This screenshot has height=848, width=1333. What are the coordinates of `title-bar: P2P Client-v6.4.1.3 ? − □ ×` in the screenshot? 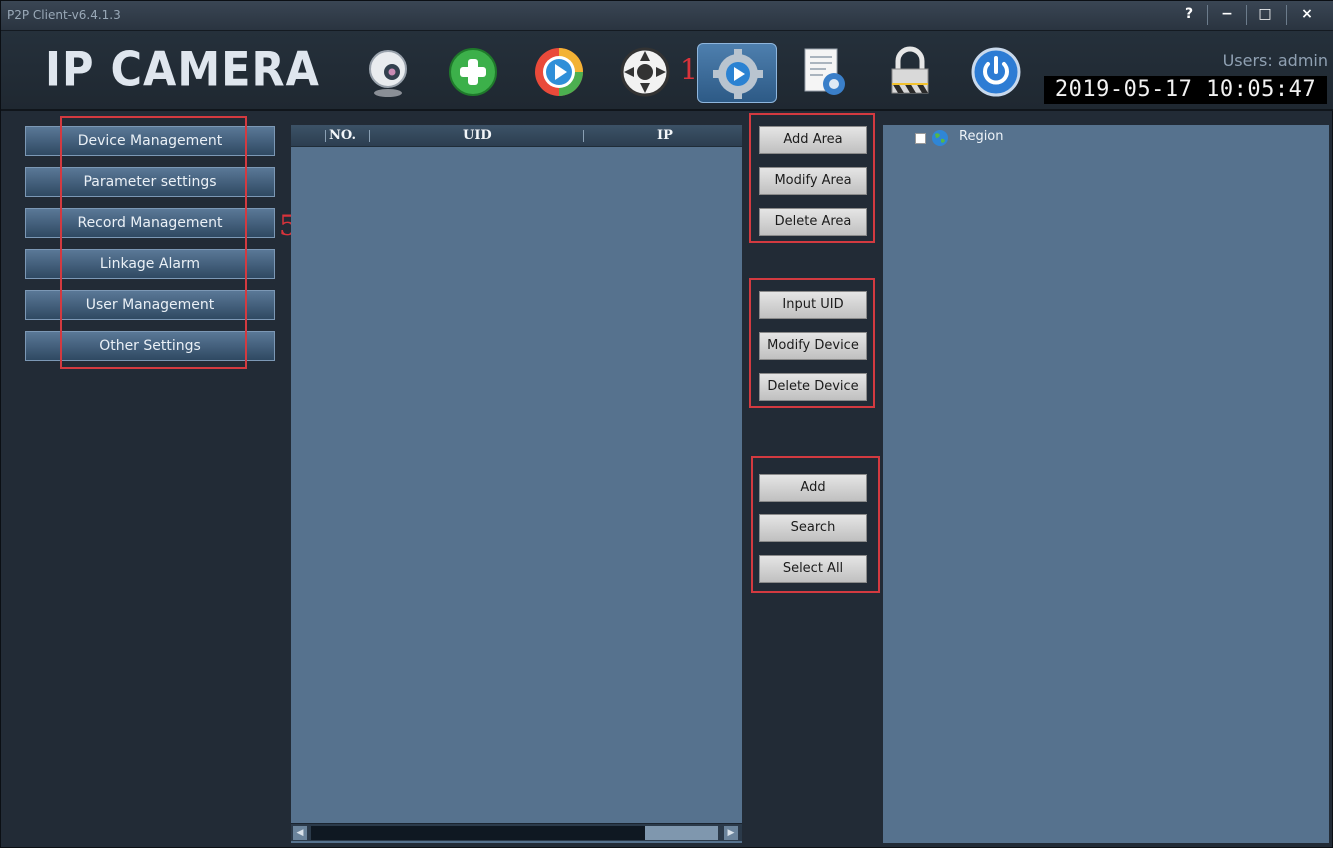 It's located at (667, 16).